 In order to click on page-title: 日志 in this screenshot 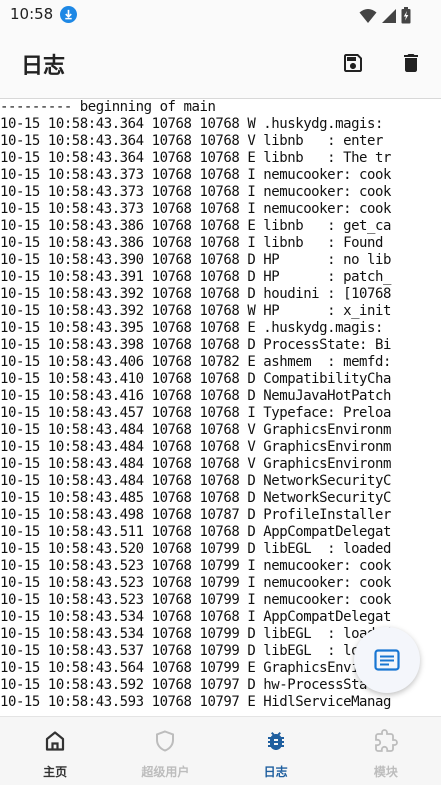, I will do `click(43, 66)`.